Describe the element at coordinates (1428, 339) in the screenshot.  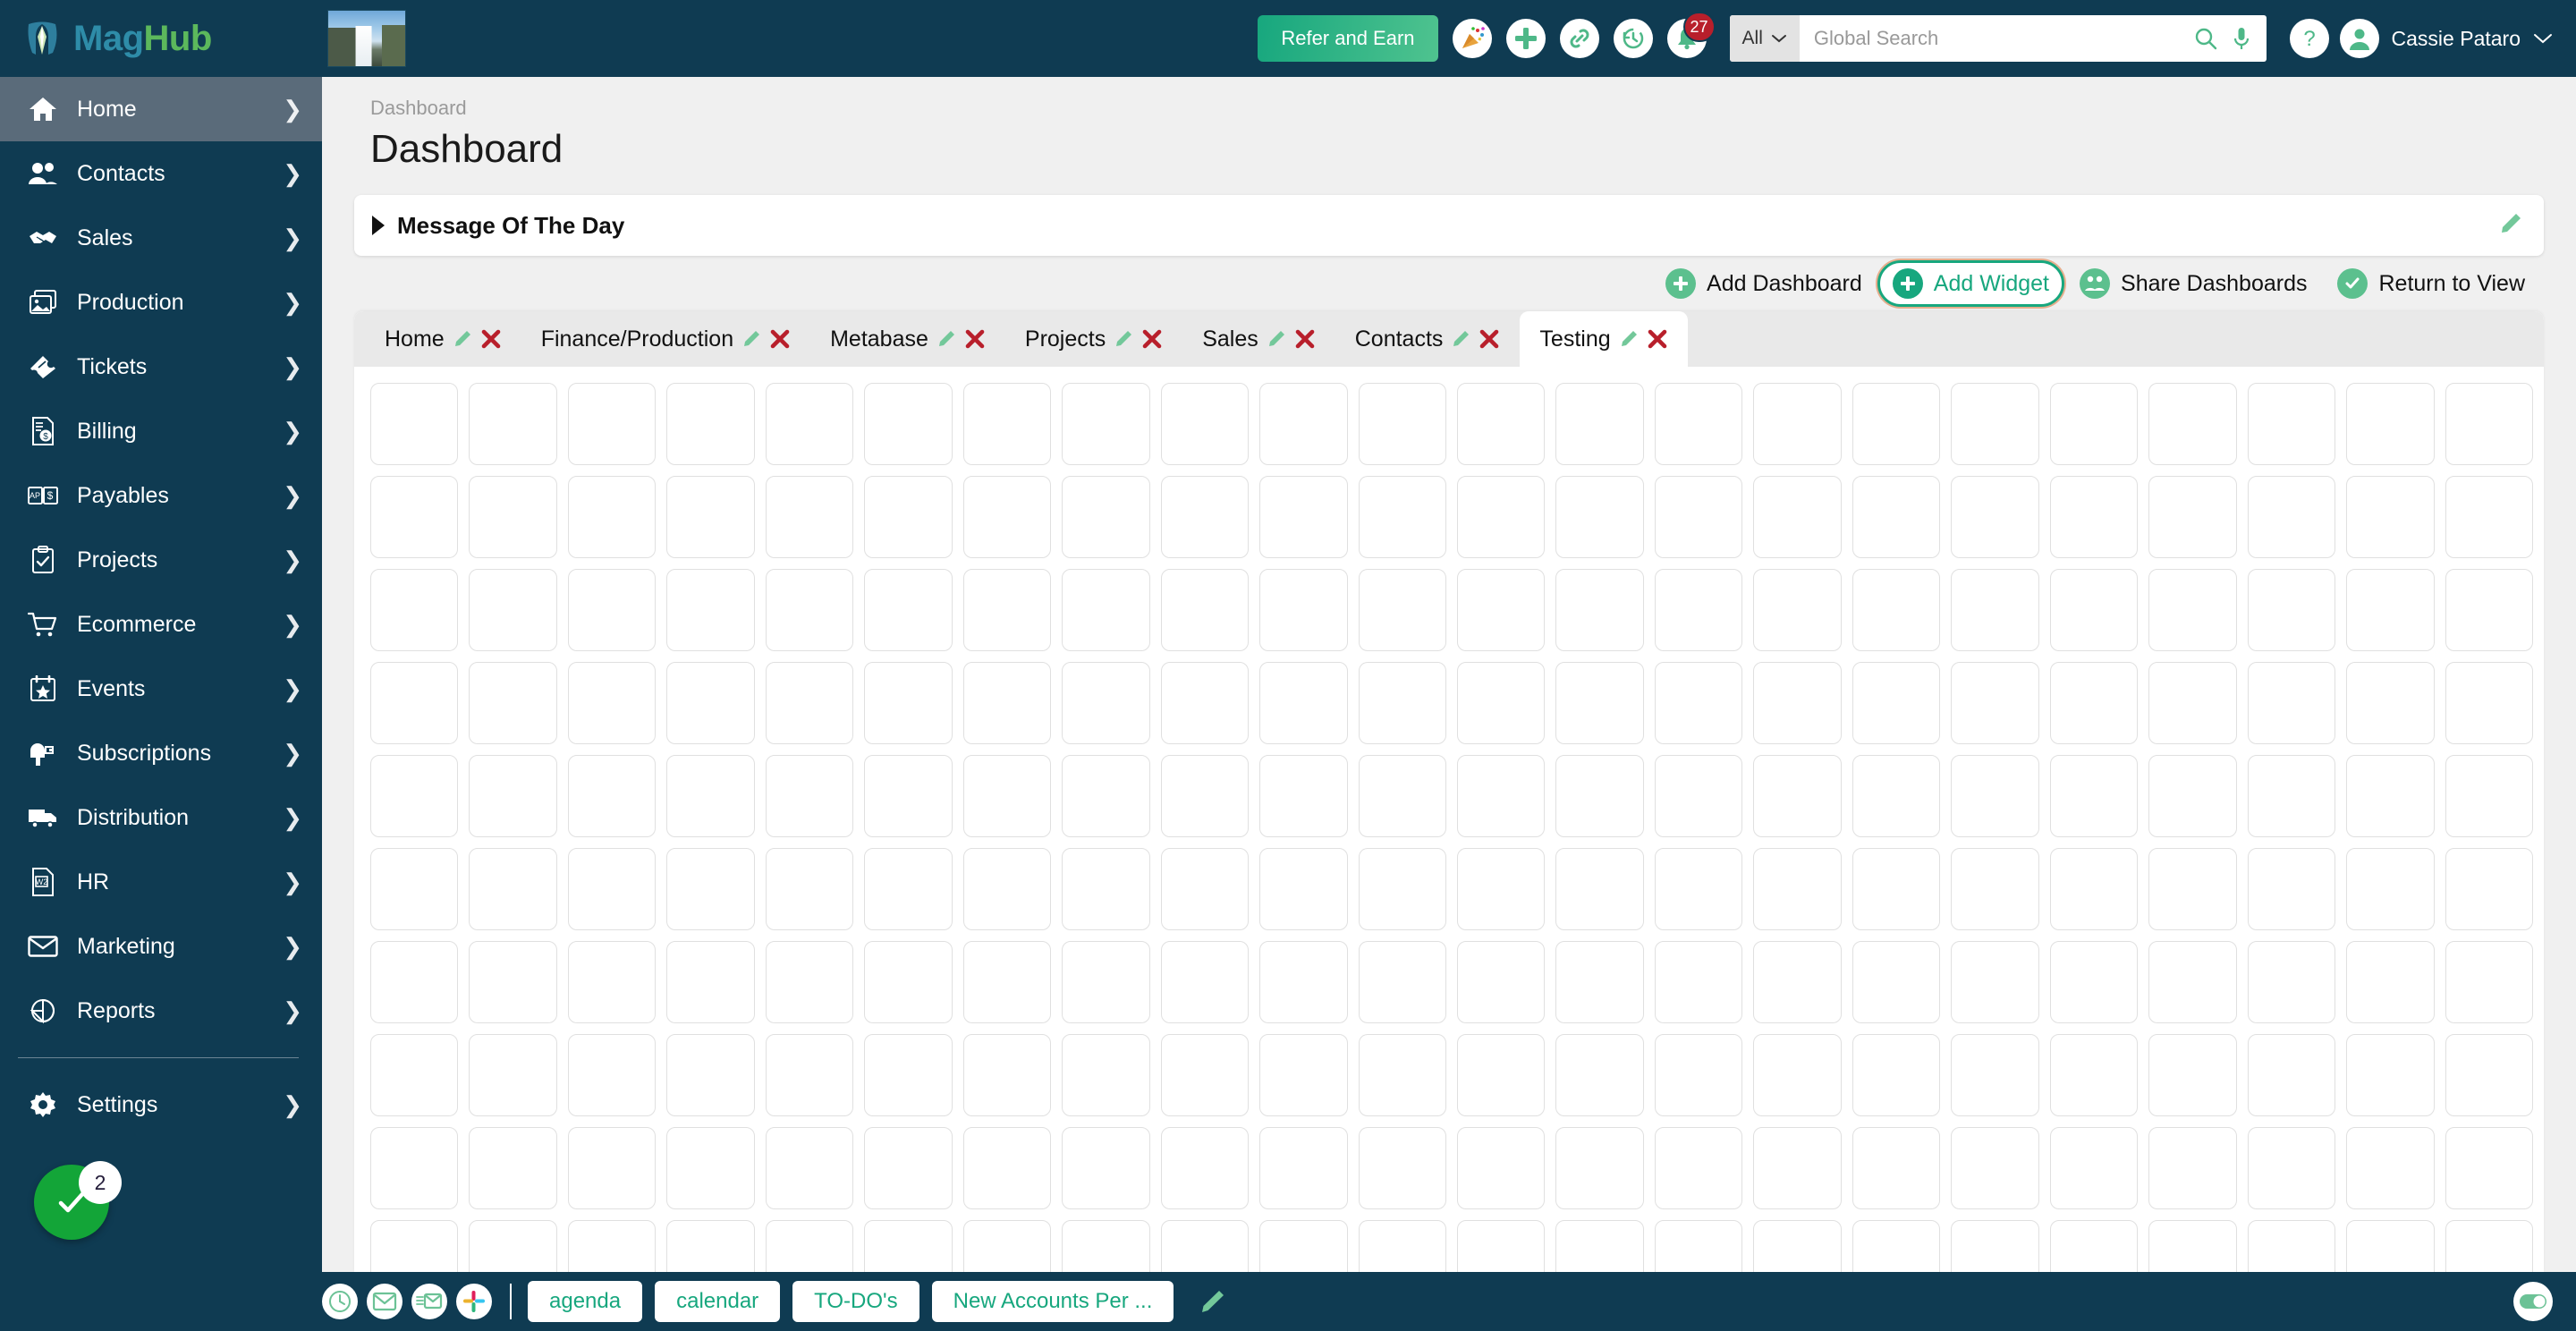
I see `tab-contacts: Contacts` at that location.